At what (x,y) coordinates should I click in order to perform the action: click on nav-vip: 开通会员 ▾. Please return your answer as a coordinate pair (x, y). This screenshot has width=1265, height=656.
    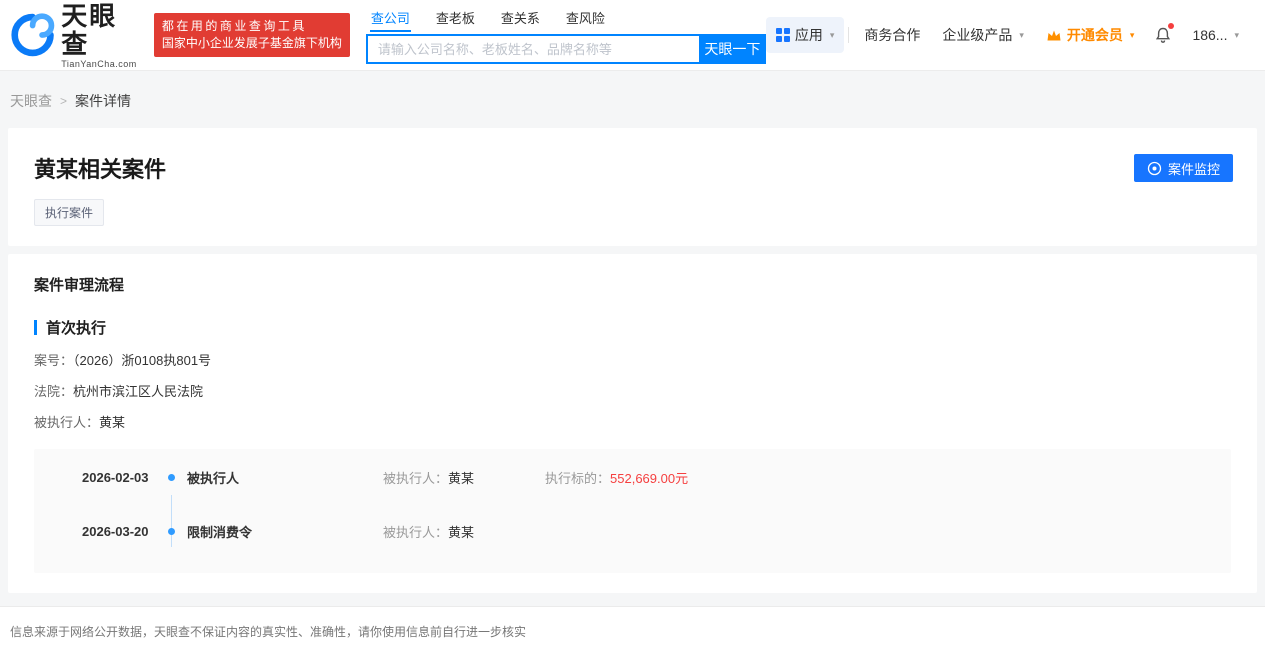
    Looking at the image, I should click on (1090, 35).